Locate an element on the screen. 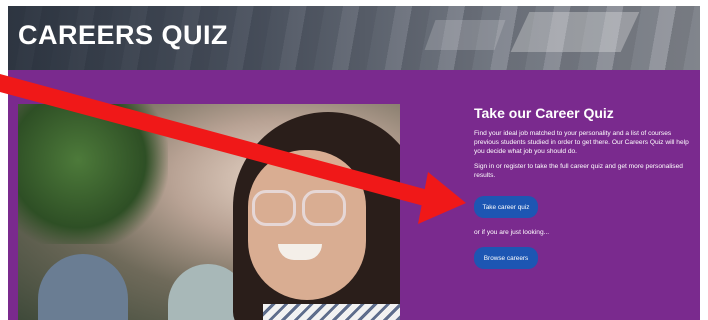 The width and height of the screenshot is (708, 320). quiz-heading: Take our Career Quiz is located at coordinates (544, 113).